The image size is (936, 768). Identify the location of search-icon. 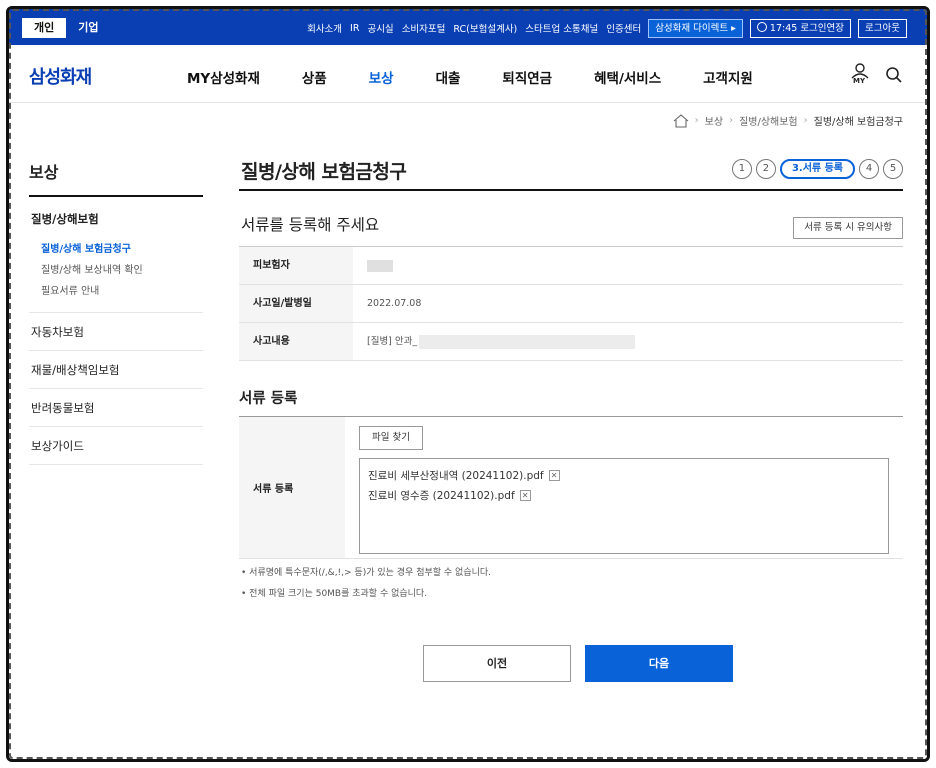
(894, 75).